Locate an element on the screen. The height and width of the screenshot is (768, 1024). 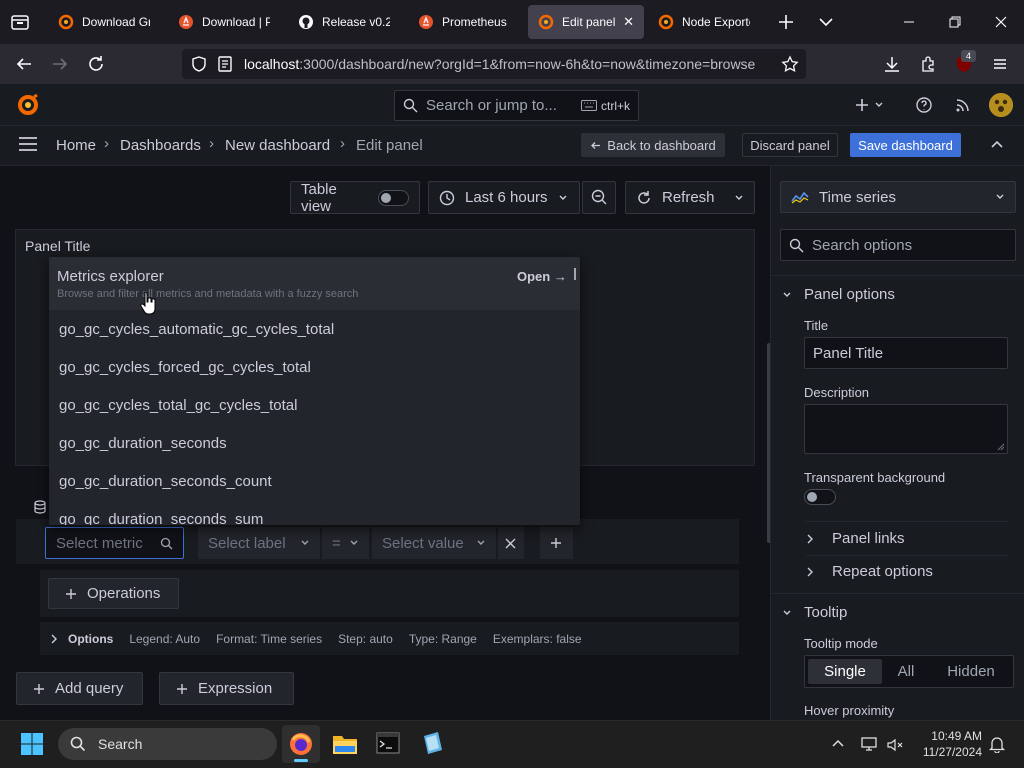
mega-menu-icon is located at coordinates (28, 144).